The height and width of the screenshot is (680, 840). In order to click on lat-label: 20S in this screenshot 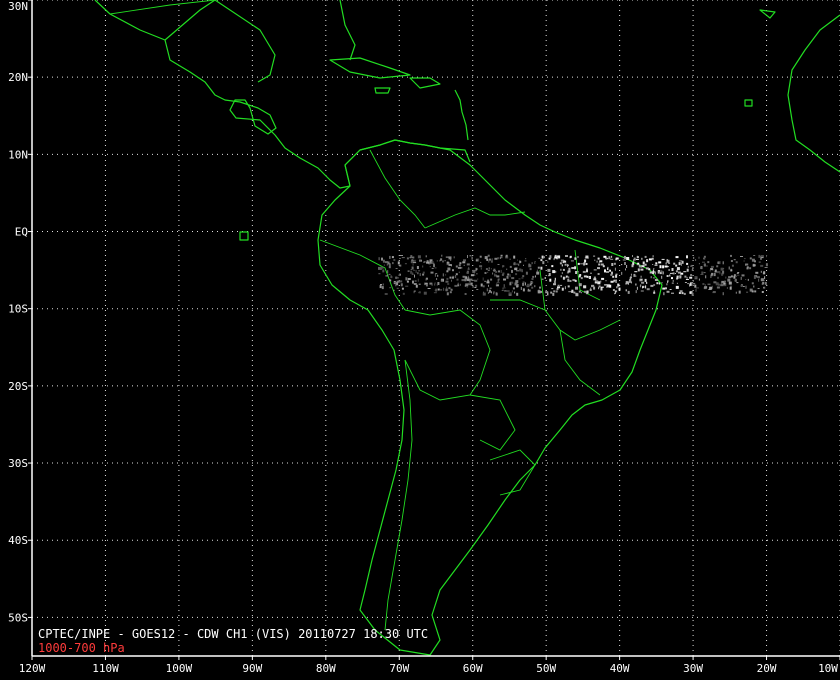, I will do `click(18, 386)`.